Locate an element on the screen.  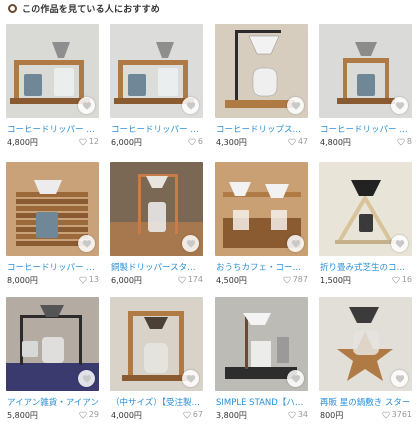
ring-icon is located at coordinates (12, 8).